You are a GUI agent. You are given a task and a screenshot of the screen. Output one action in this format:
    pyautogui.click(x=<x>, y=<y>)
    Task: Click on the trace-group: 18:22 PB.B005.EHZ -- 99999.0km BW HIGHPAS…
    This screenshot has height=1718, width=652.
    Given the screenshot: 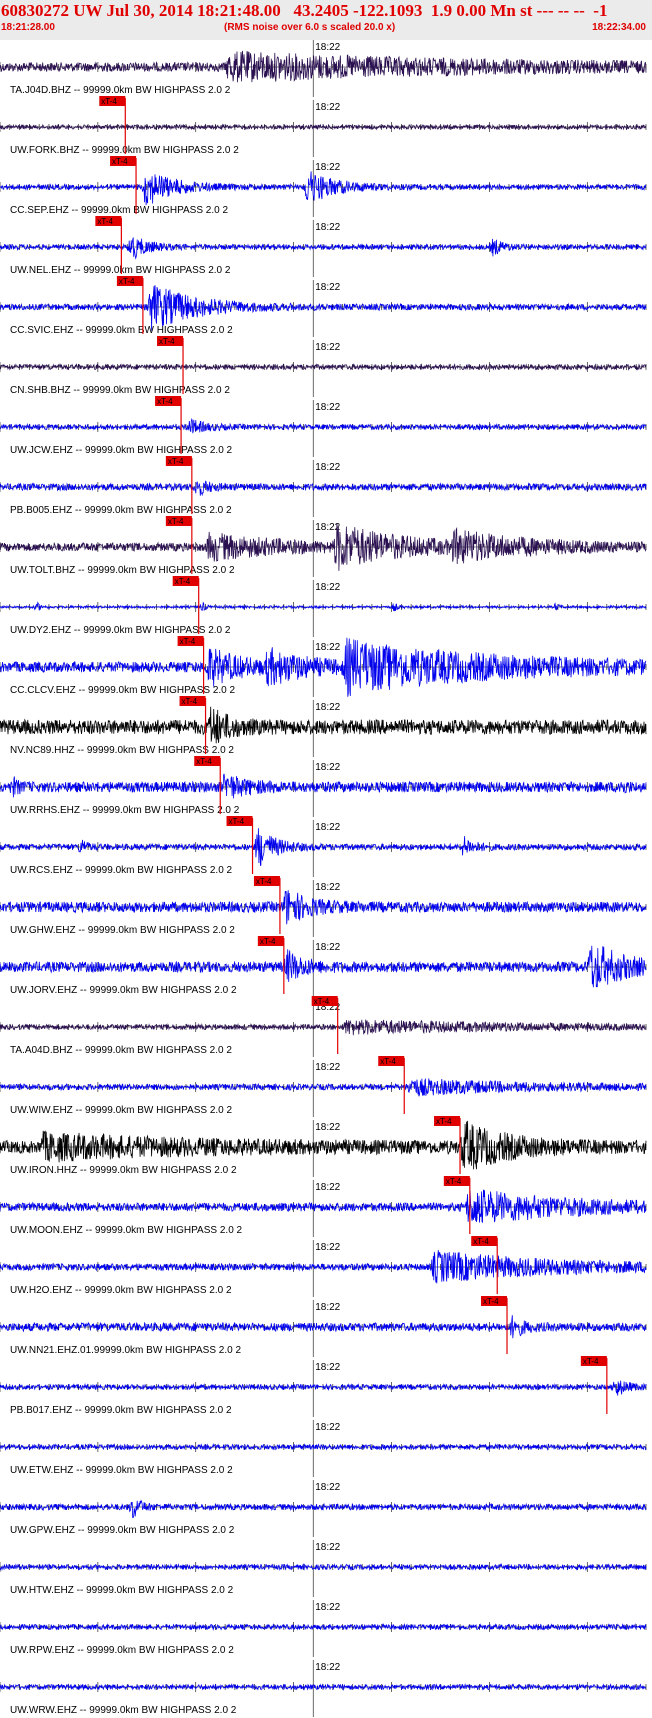 What is the action you would take?
    pyautogui.click(x=323, y=486)
    